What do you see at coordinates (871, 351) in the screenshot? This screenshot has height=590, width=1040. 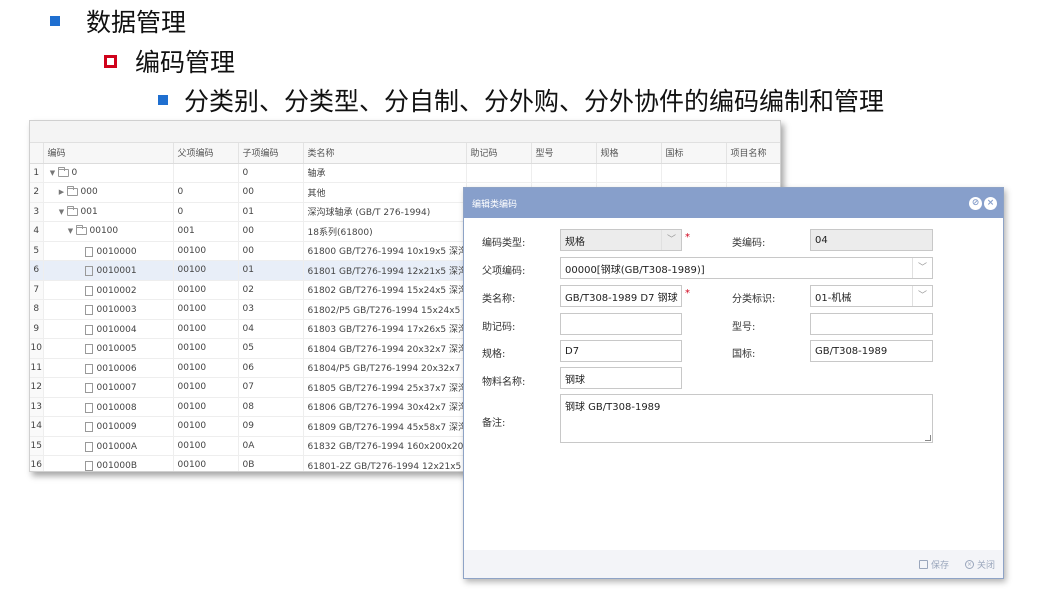 I see `national-std-field: GB/T308-1989` at bounding box center [871, 351].